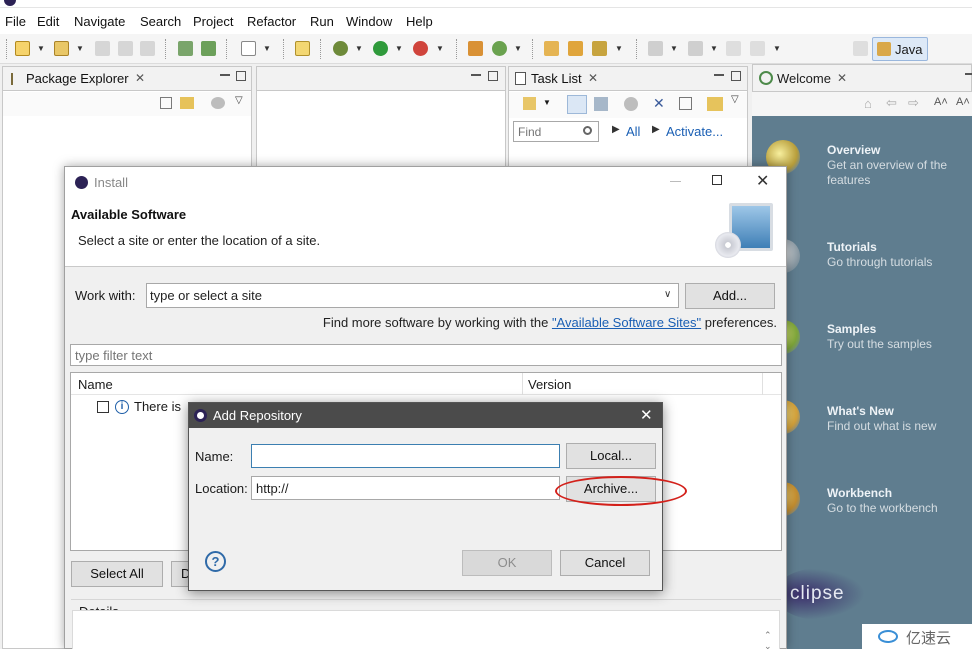 This screenshot has height=649, width=972. What do you see at coordinates (577, 104) in the screenshot?
I see `categorize-icon` at bounding box center [577, 104].